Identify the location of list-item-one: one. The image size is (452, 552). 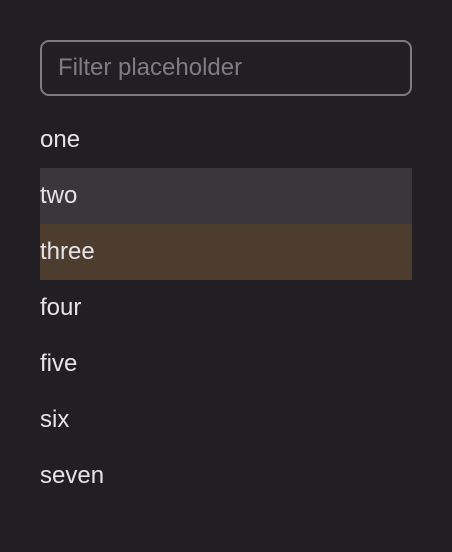
(226, 140).